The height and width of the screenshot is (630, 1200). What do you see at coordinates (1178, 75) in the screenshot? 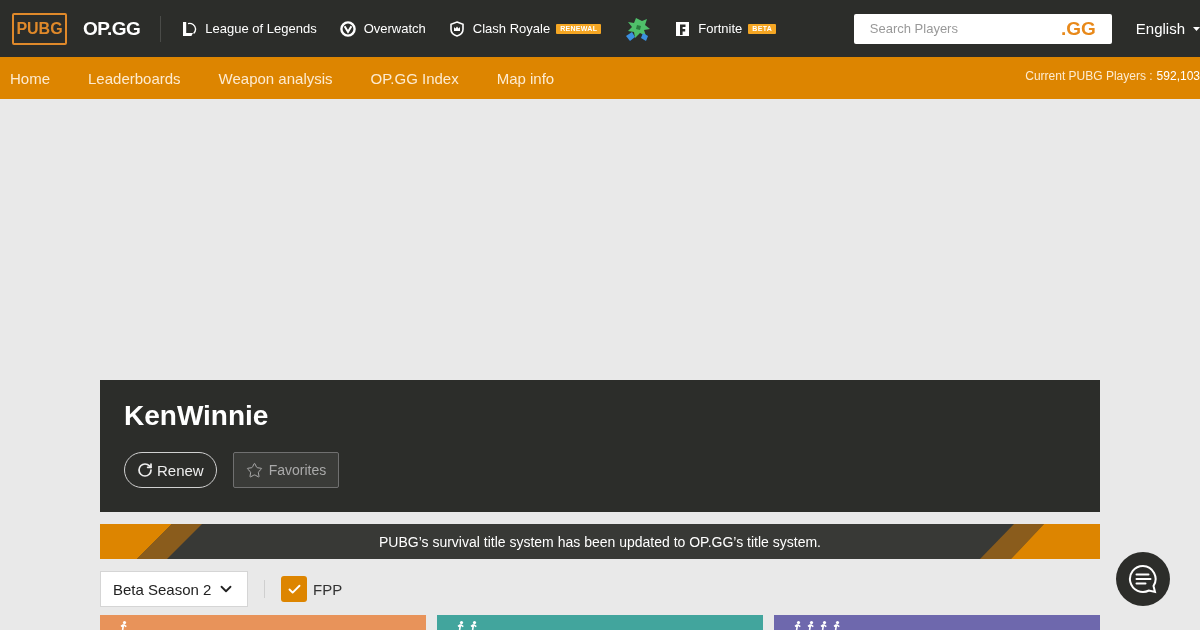
I see `player-count-value: 592,103` at bounding box center [1178, 75].